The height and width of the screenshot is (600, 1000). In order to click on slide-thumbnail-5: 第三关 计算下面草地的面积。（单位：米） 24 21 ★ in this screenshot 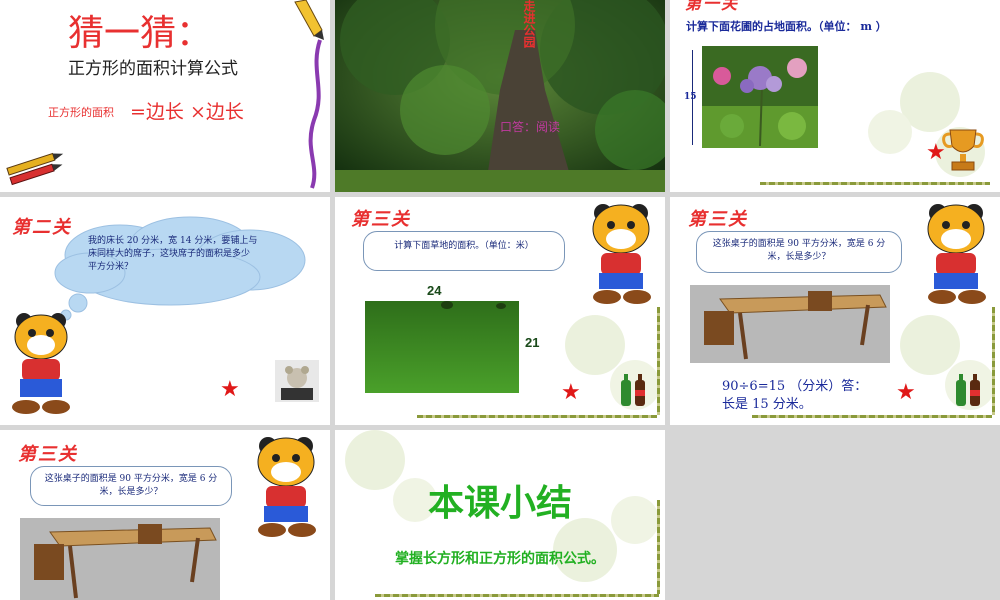, I will do `click(500, 311)`.